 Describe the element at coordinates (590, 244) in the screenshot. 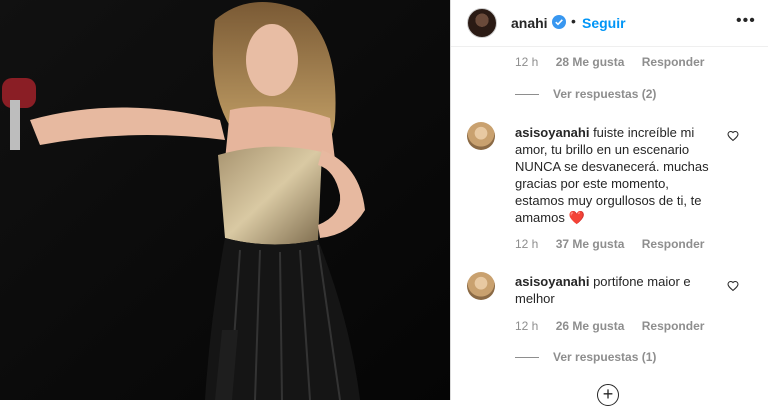

I see `comment-likes: 37 Me gusta` at that location.